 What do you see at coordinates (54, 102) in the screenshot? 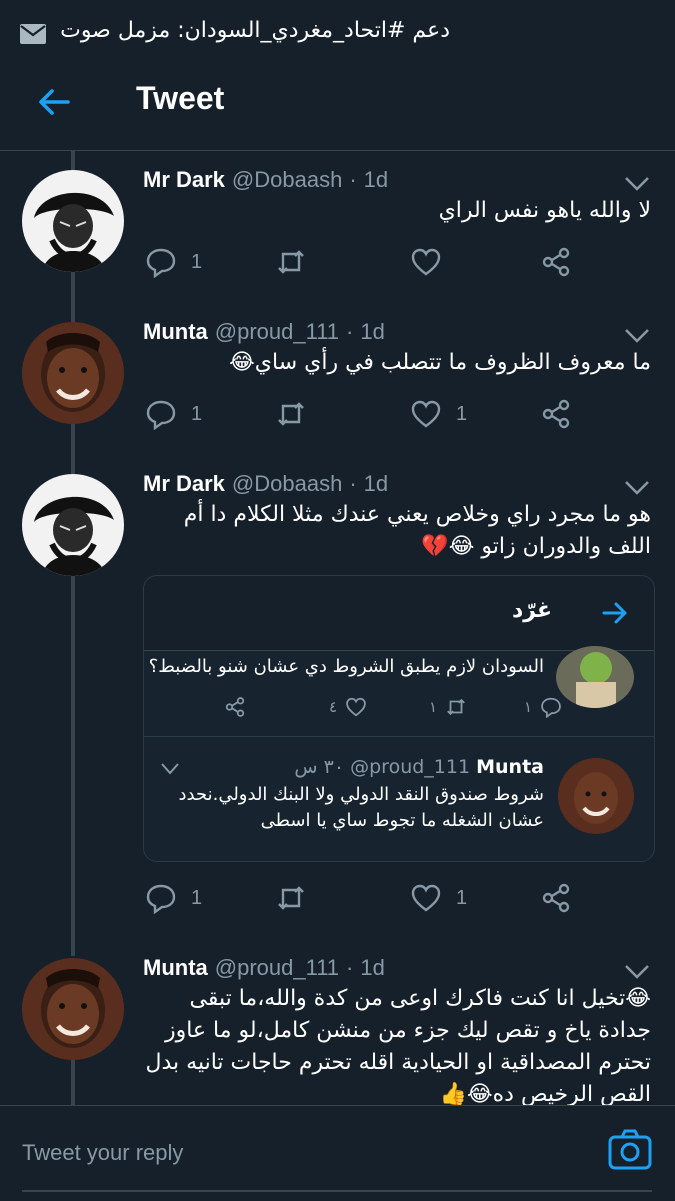
I see `back-arrow-icon` at bounding box center [54, 102].